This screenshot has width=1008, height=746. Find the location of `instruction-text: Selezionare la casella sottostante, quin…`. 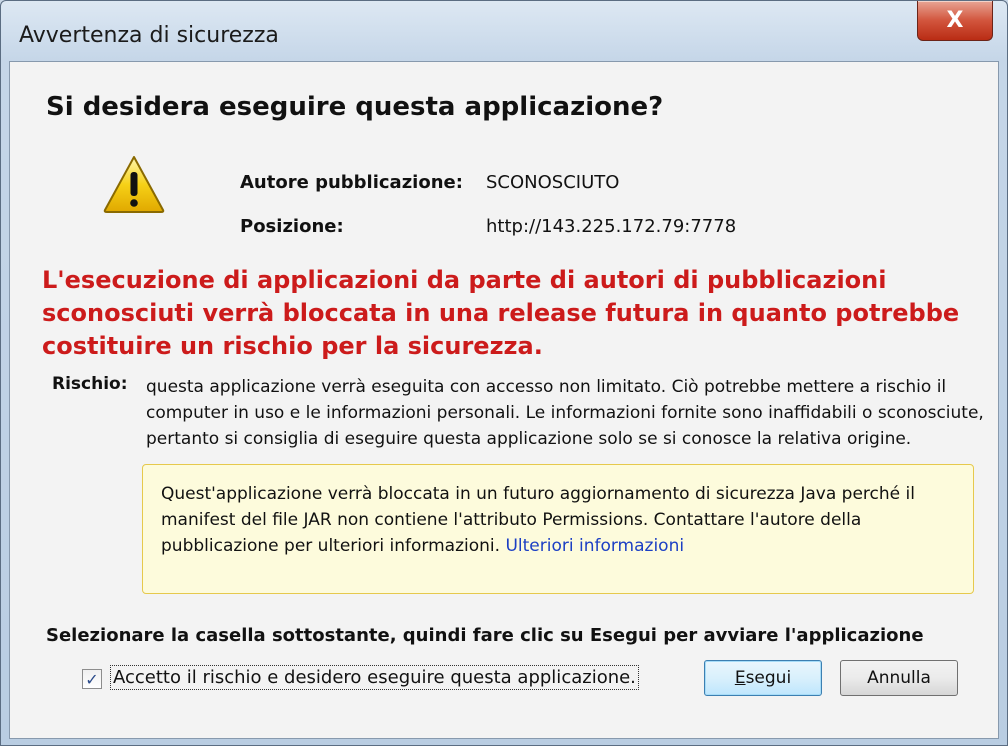

instruction-text: Selezionare la casella sottostante, quin… is located at coordinates (485, 635).